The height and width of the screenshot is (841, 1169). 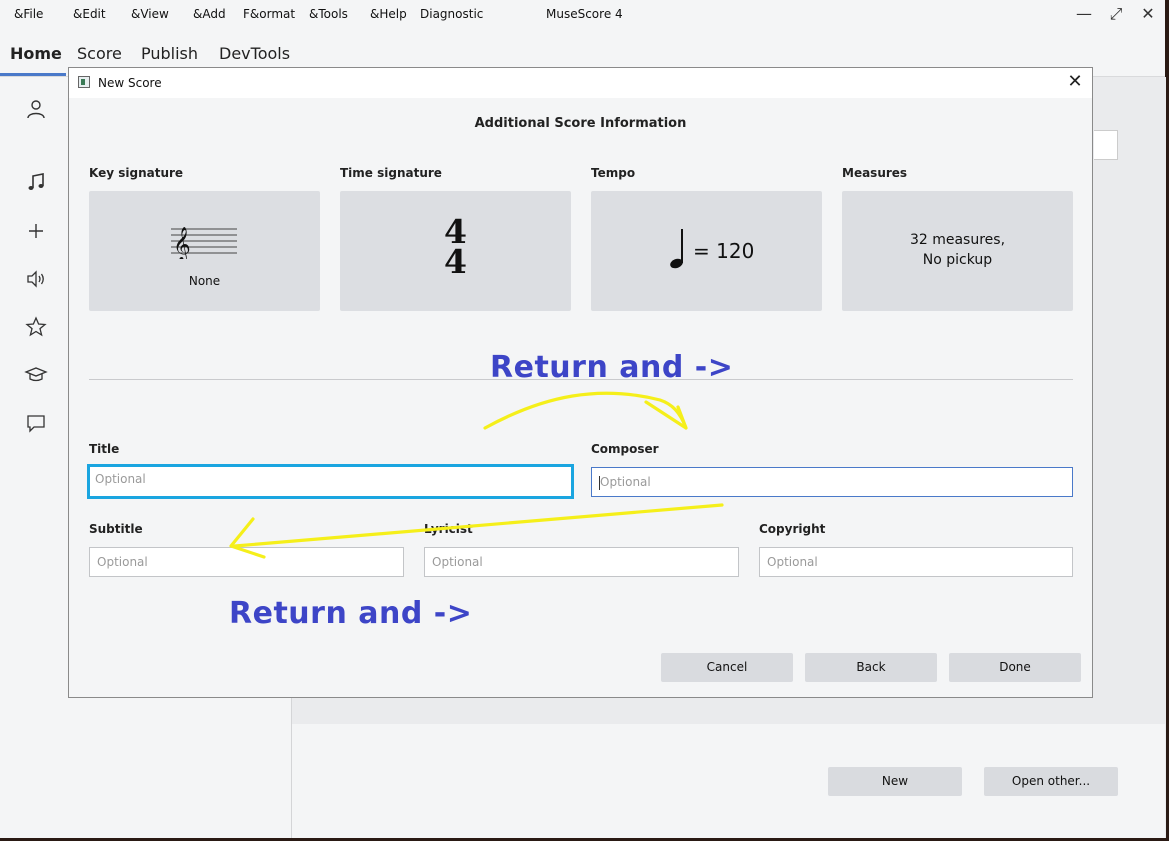 What do you see at coordinates (476, 475) in the screenshot?
I see `annotation-arrows` at bounding box center [476, 475].